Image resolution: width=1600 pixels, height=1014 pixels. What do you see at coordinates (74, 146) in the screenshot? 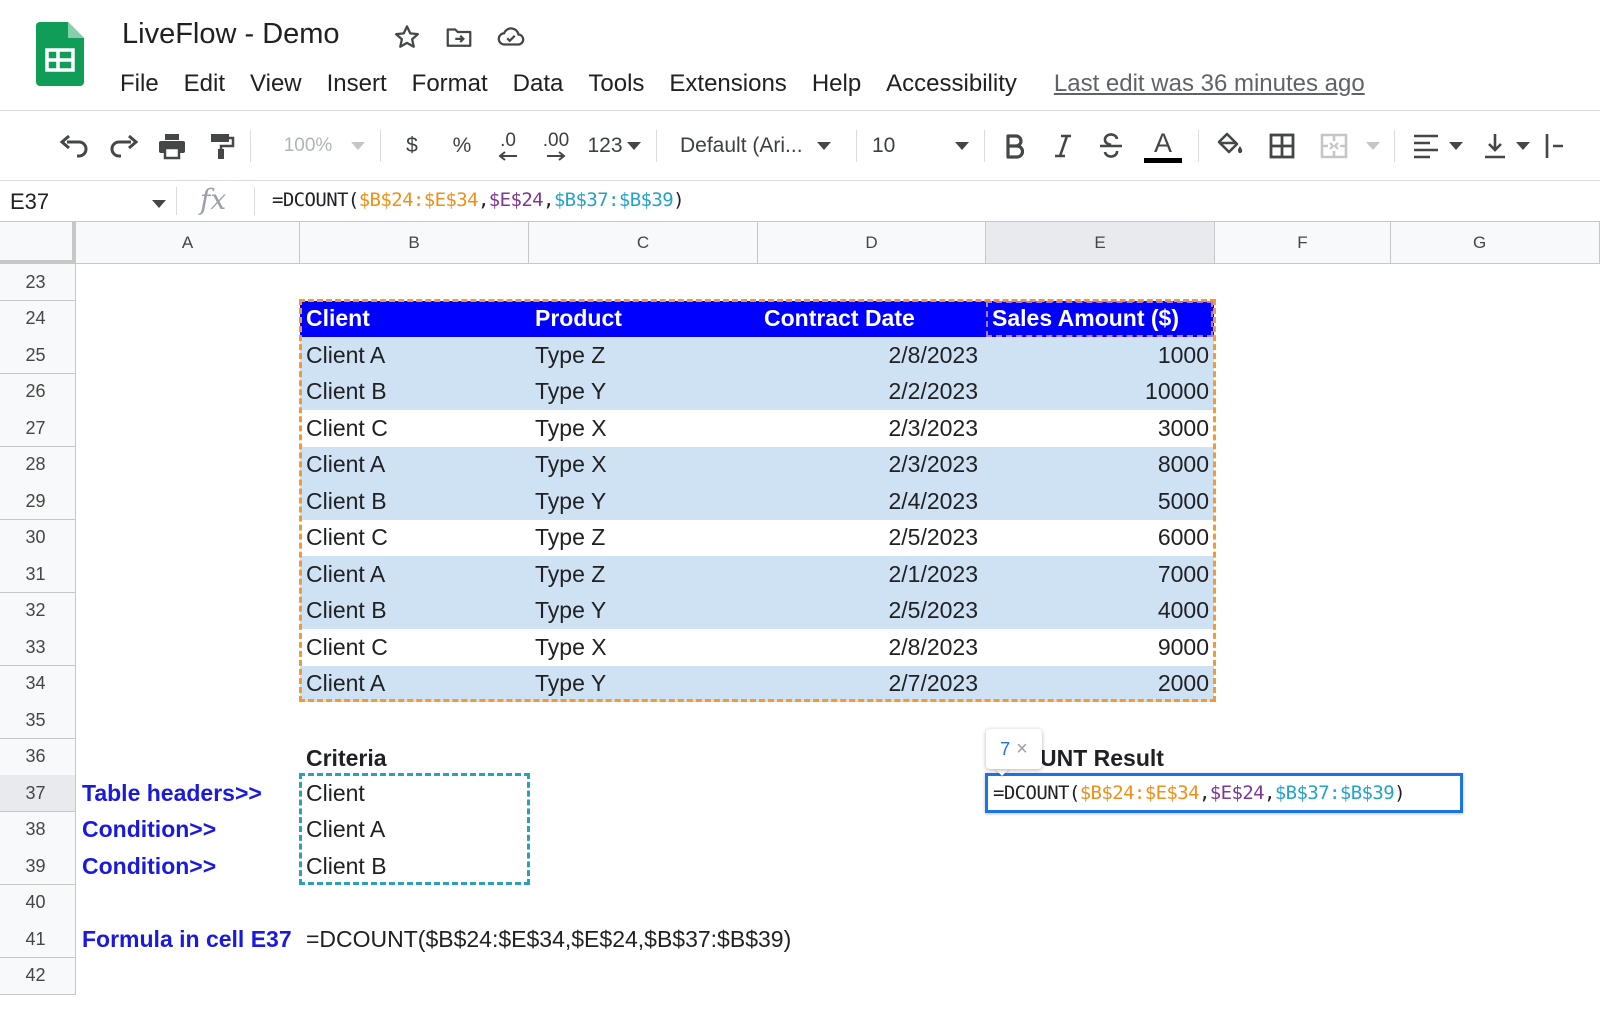
I see `undo-button` at bounding box center [74, 146].